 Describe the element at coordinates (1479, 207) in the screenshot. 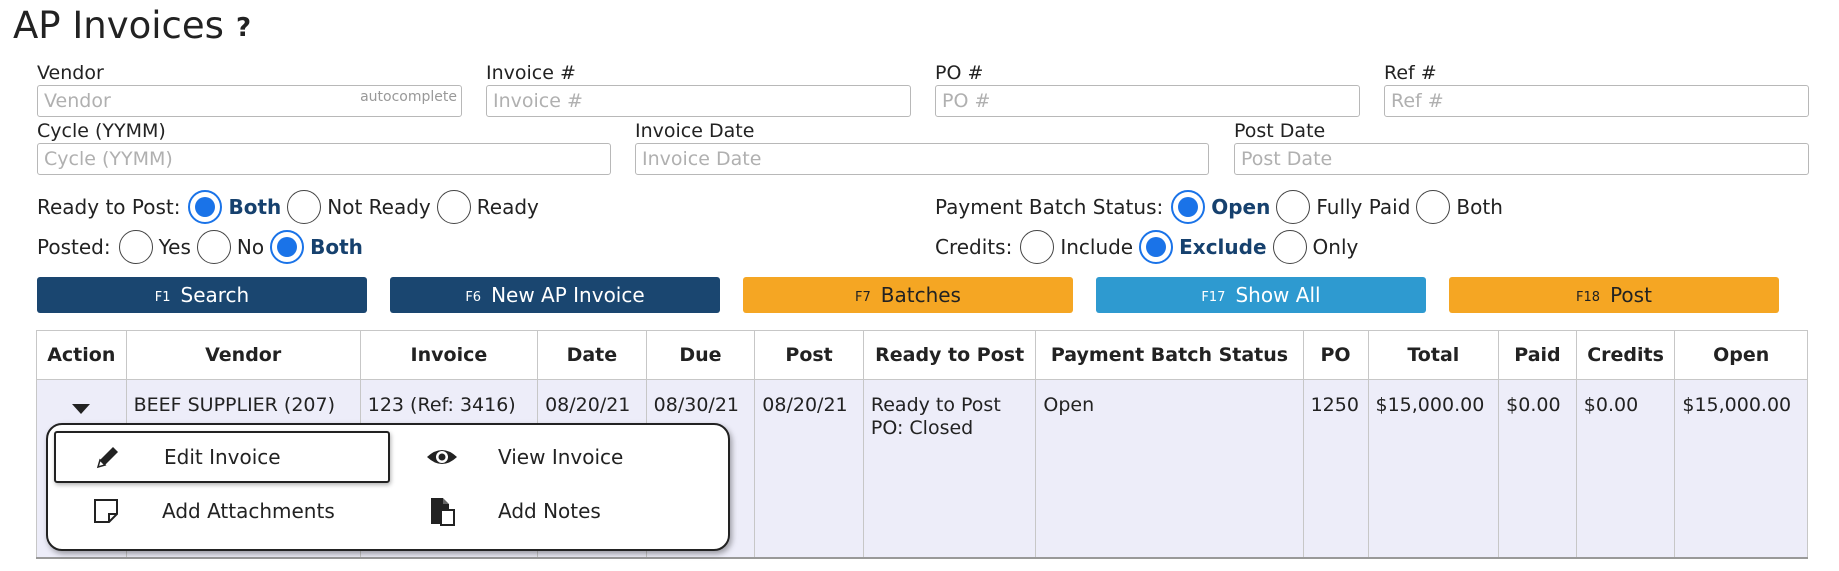

I see `pbs-both-label: Both` at that location.